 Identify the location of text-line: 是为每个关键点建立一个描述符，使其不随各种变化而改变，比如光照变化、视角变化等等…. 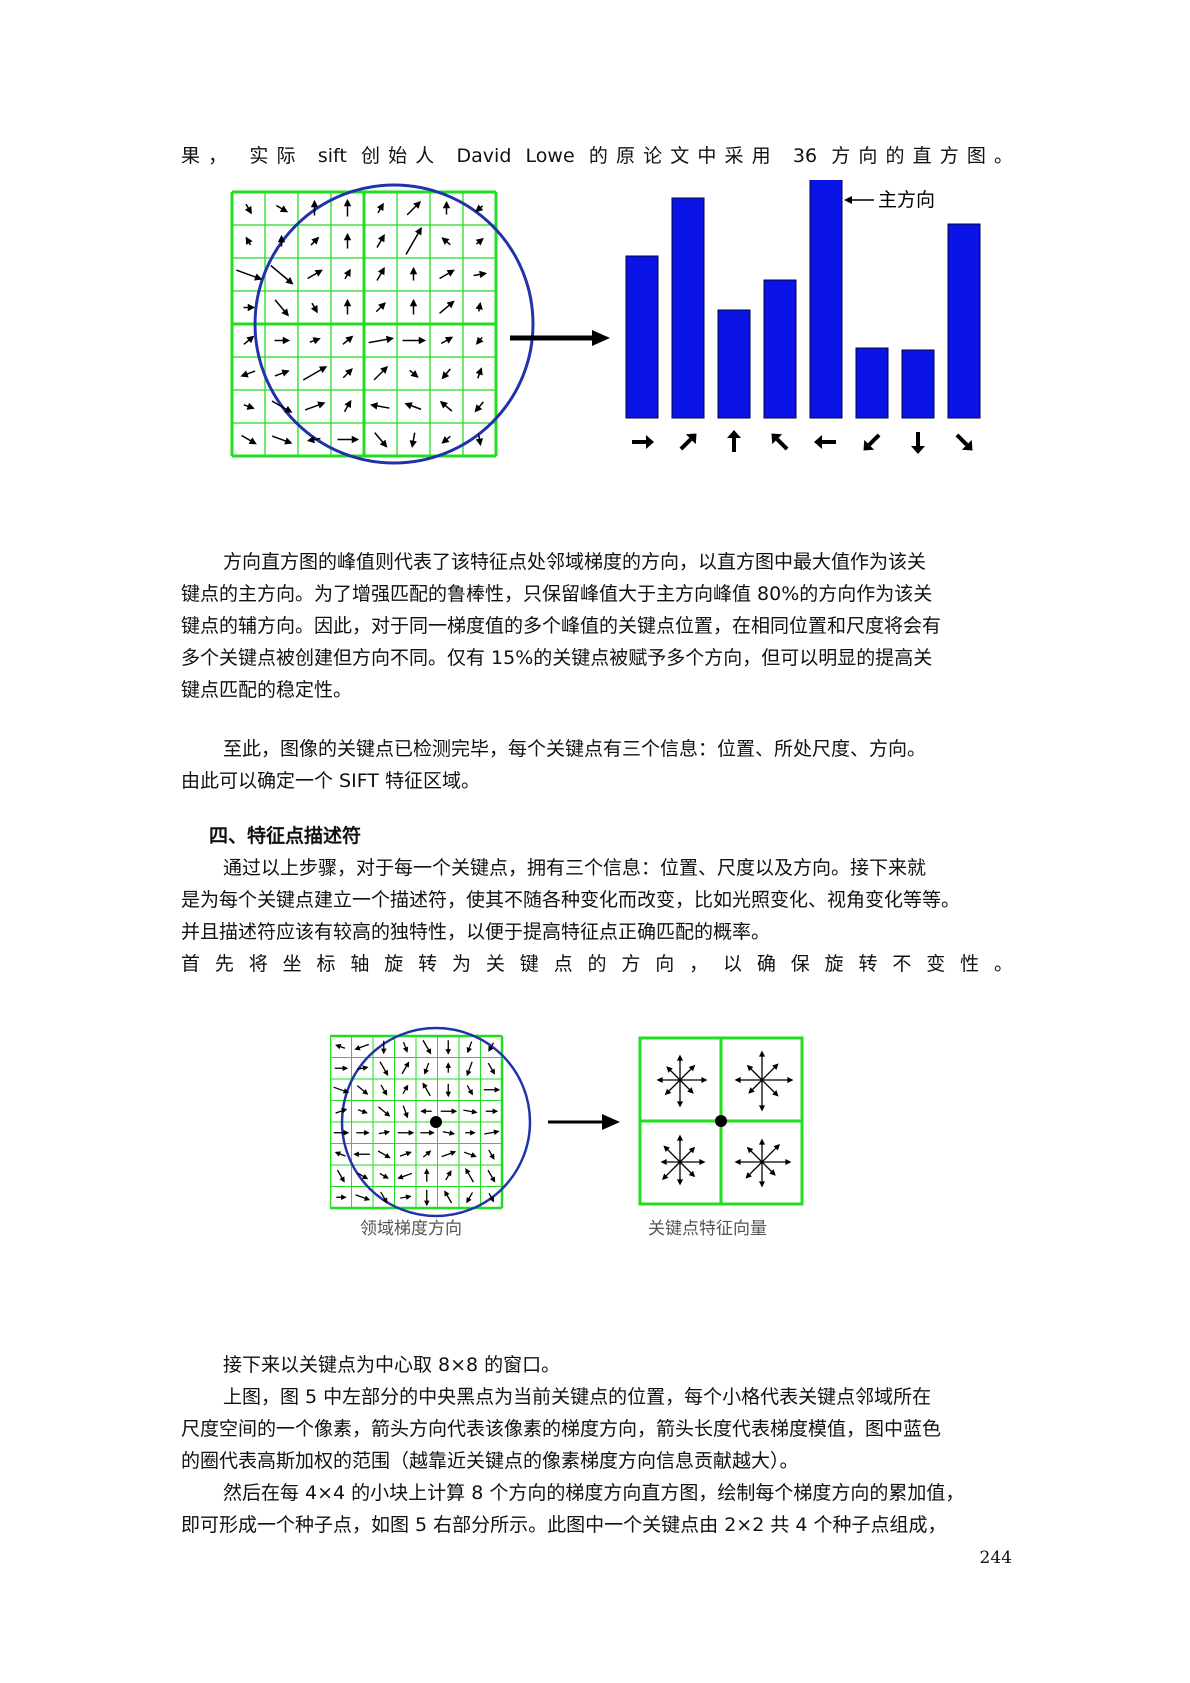
(571, 900).